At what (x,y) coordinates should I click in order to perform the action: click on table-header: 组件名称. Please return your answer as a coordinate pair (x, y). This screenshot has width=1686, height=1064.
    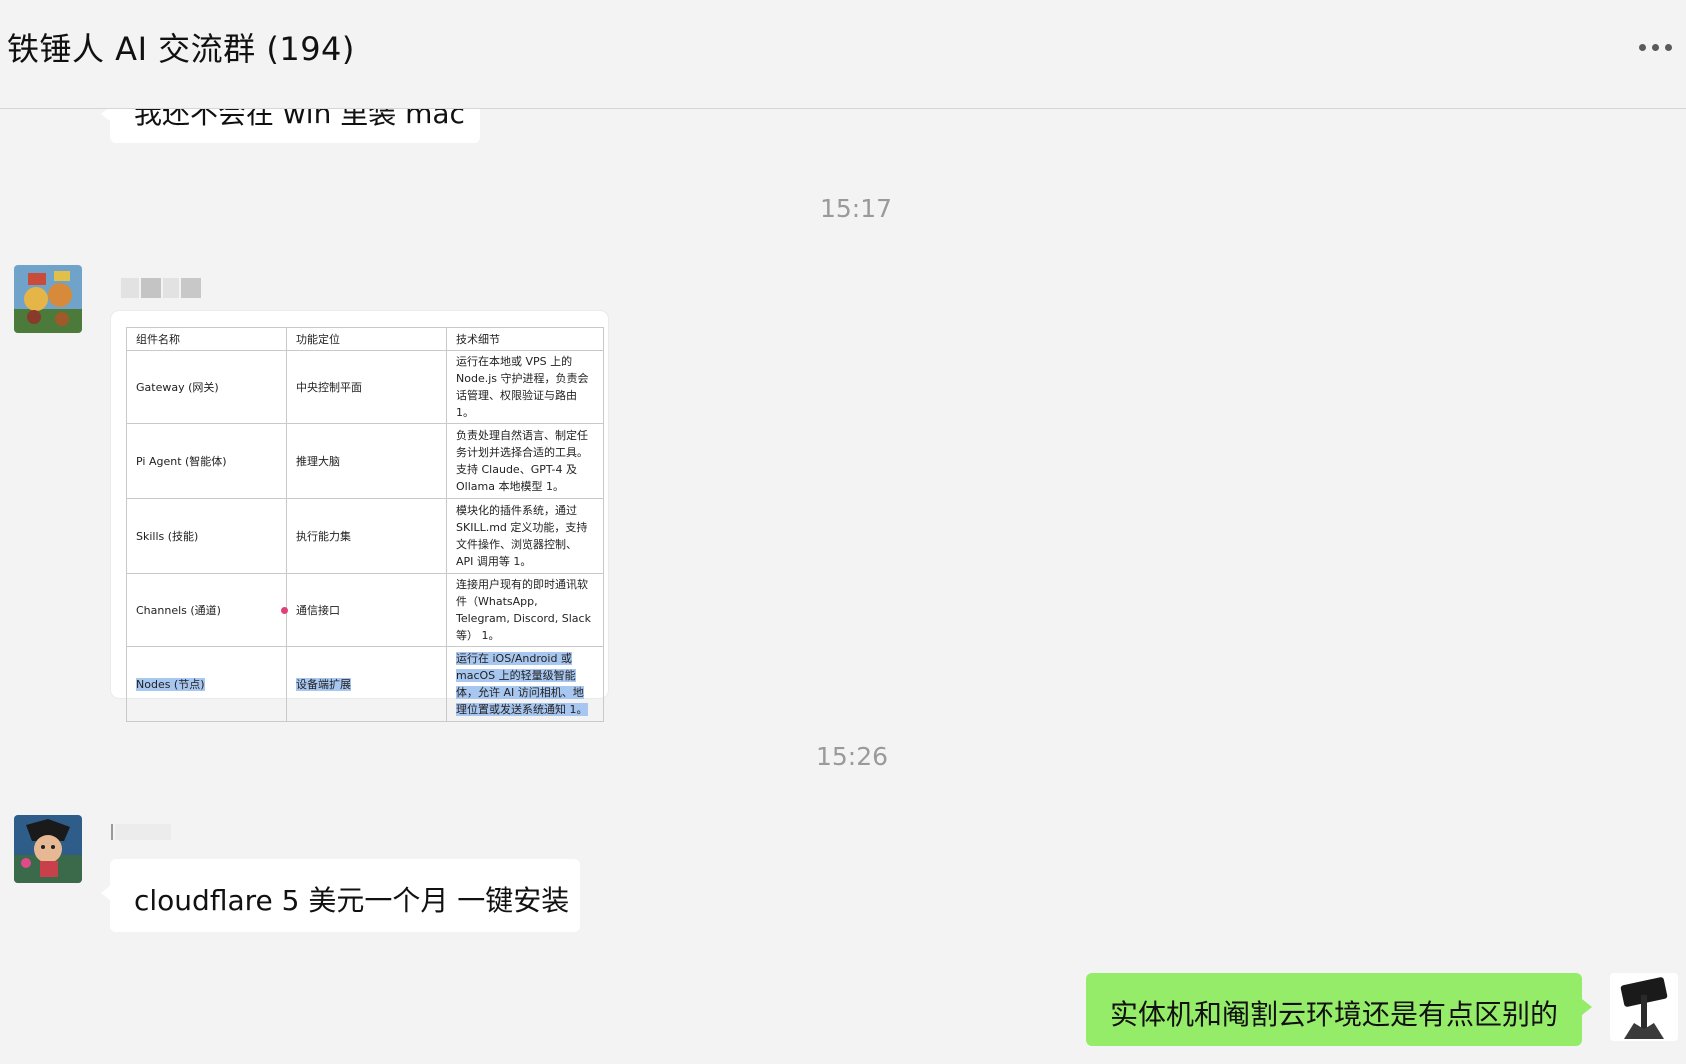
    Looking at the image, I should click on (206, 339).